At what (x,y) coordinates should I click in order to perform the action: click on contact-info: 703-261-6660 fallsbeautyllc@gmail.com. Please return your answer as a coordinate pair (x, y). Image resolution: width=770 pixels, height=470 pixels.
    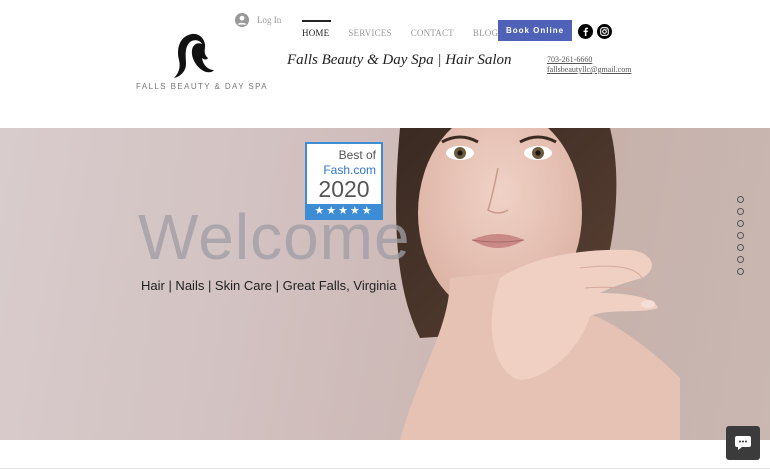
    Looking at the image, I should click on (589, 65).